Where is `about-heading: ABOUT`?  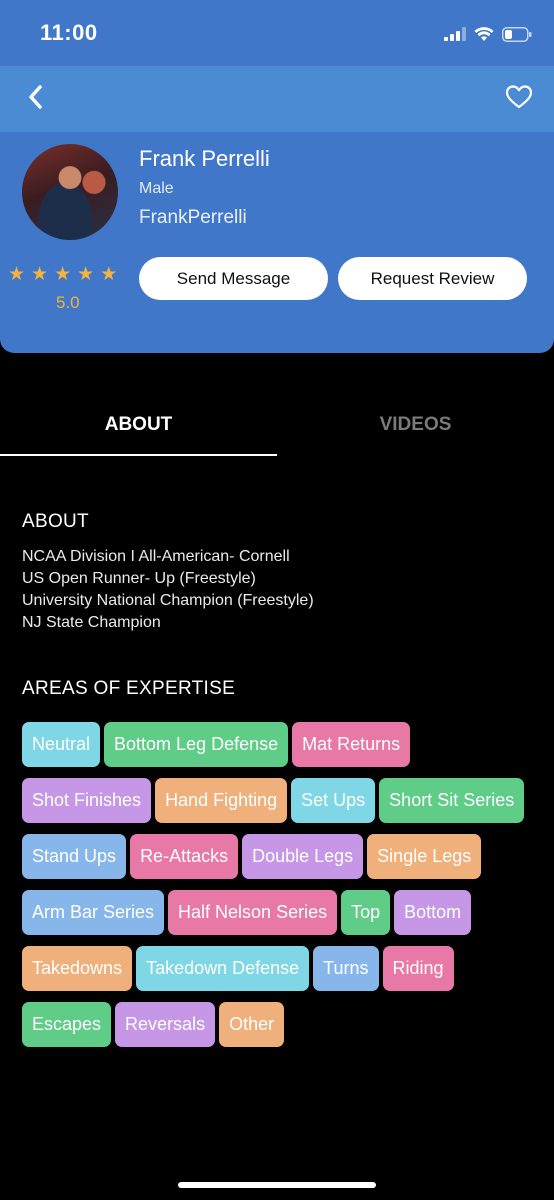 about-heading: ABOUT is located at coordinates (55, 521).